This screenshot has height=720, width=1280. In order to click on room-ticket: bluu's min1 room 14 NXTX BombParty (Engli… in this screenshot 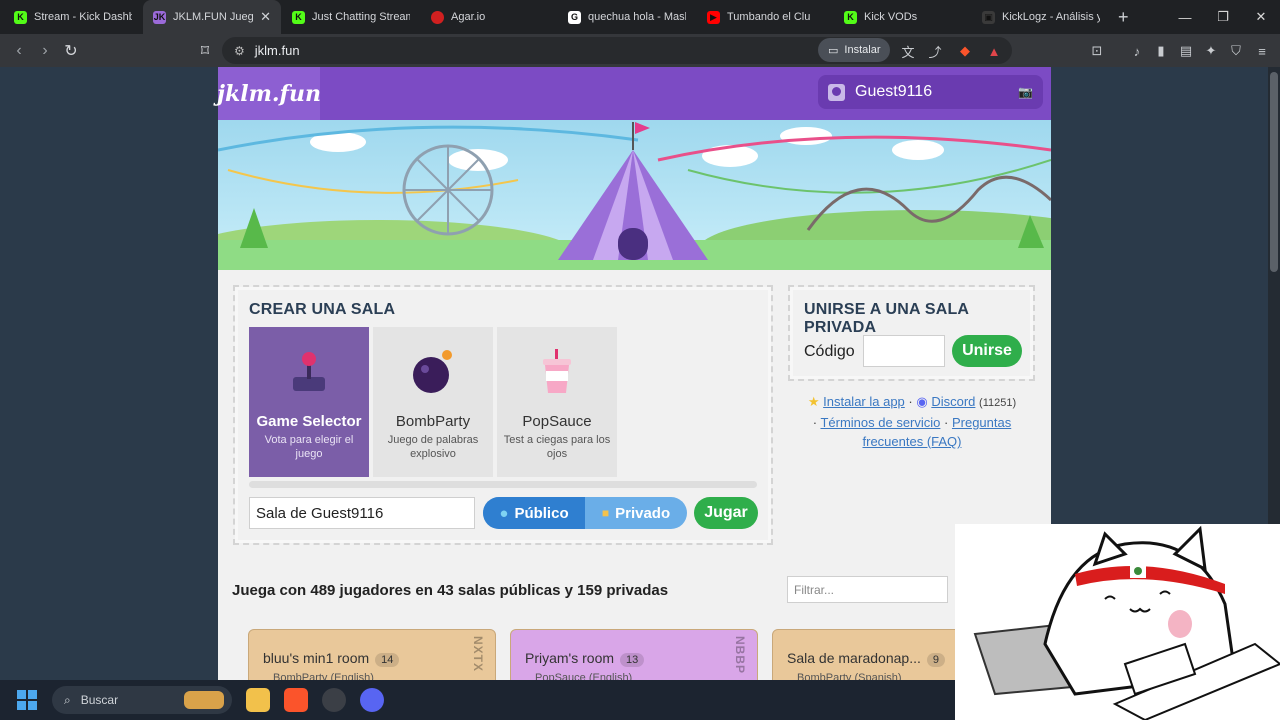, I will do `click(372, 654)`.